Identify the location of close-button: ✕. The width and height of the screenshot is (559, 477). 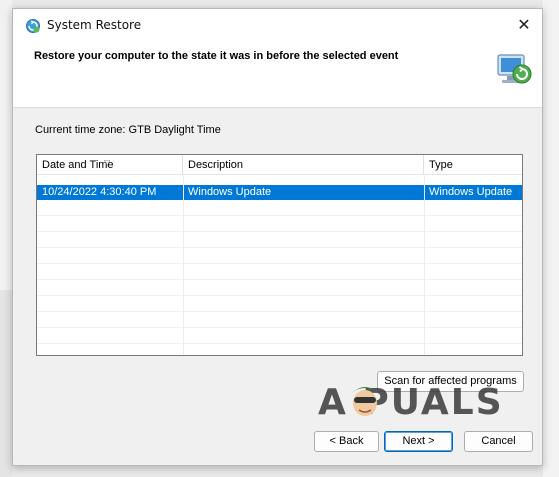
(524, 25).